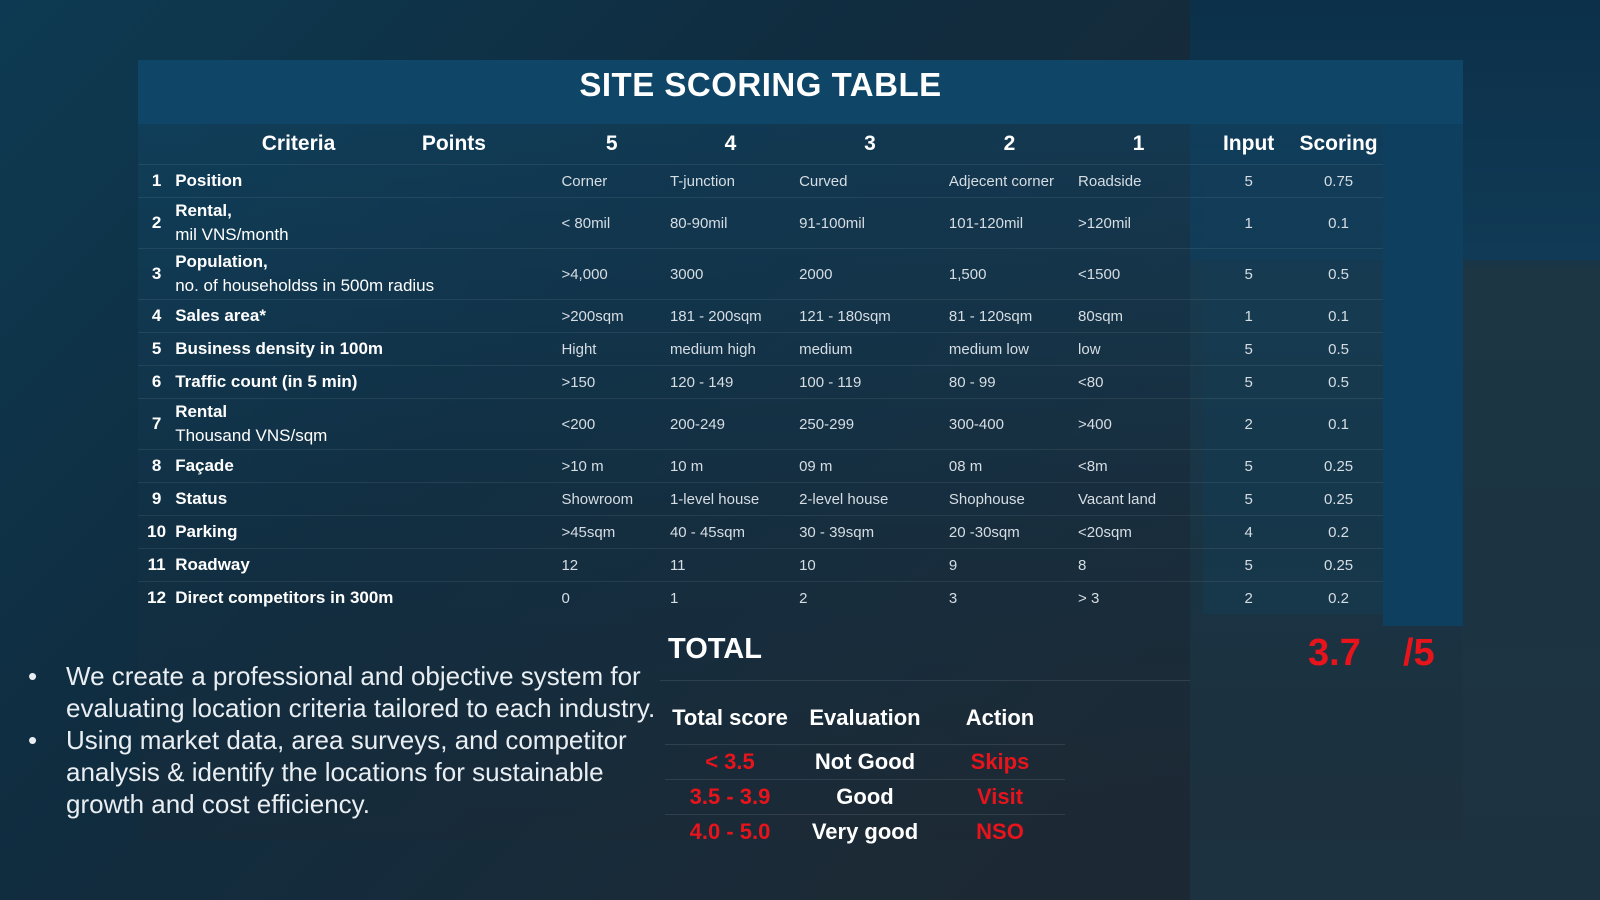 Image resolution: width=1600 pixels, height=900 pixels. Describe the element at coordinates (865, 797) in the screenshot. I see `legend-evaluation: Good` at that location.